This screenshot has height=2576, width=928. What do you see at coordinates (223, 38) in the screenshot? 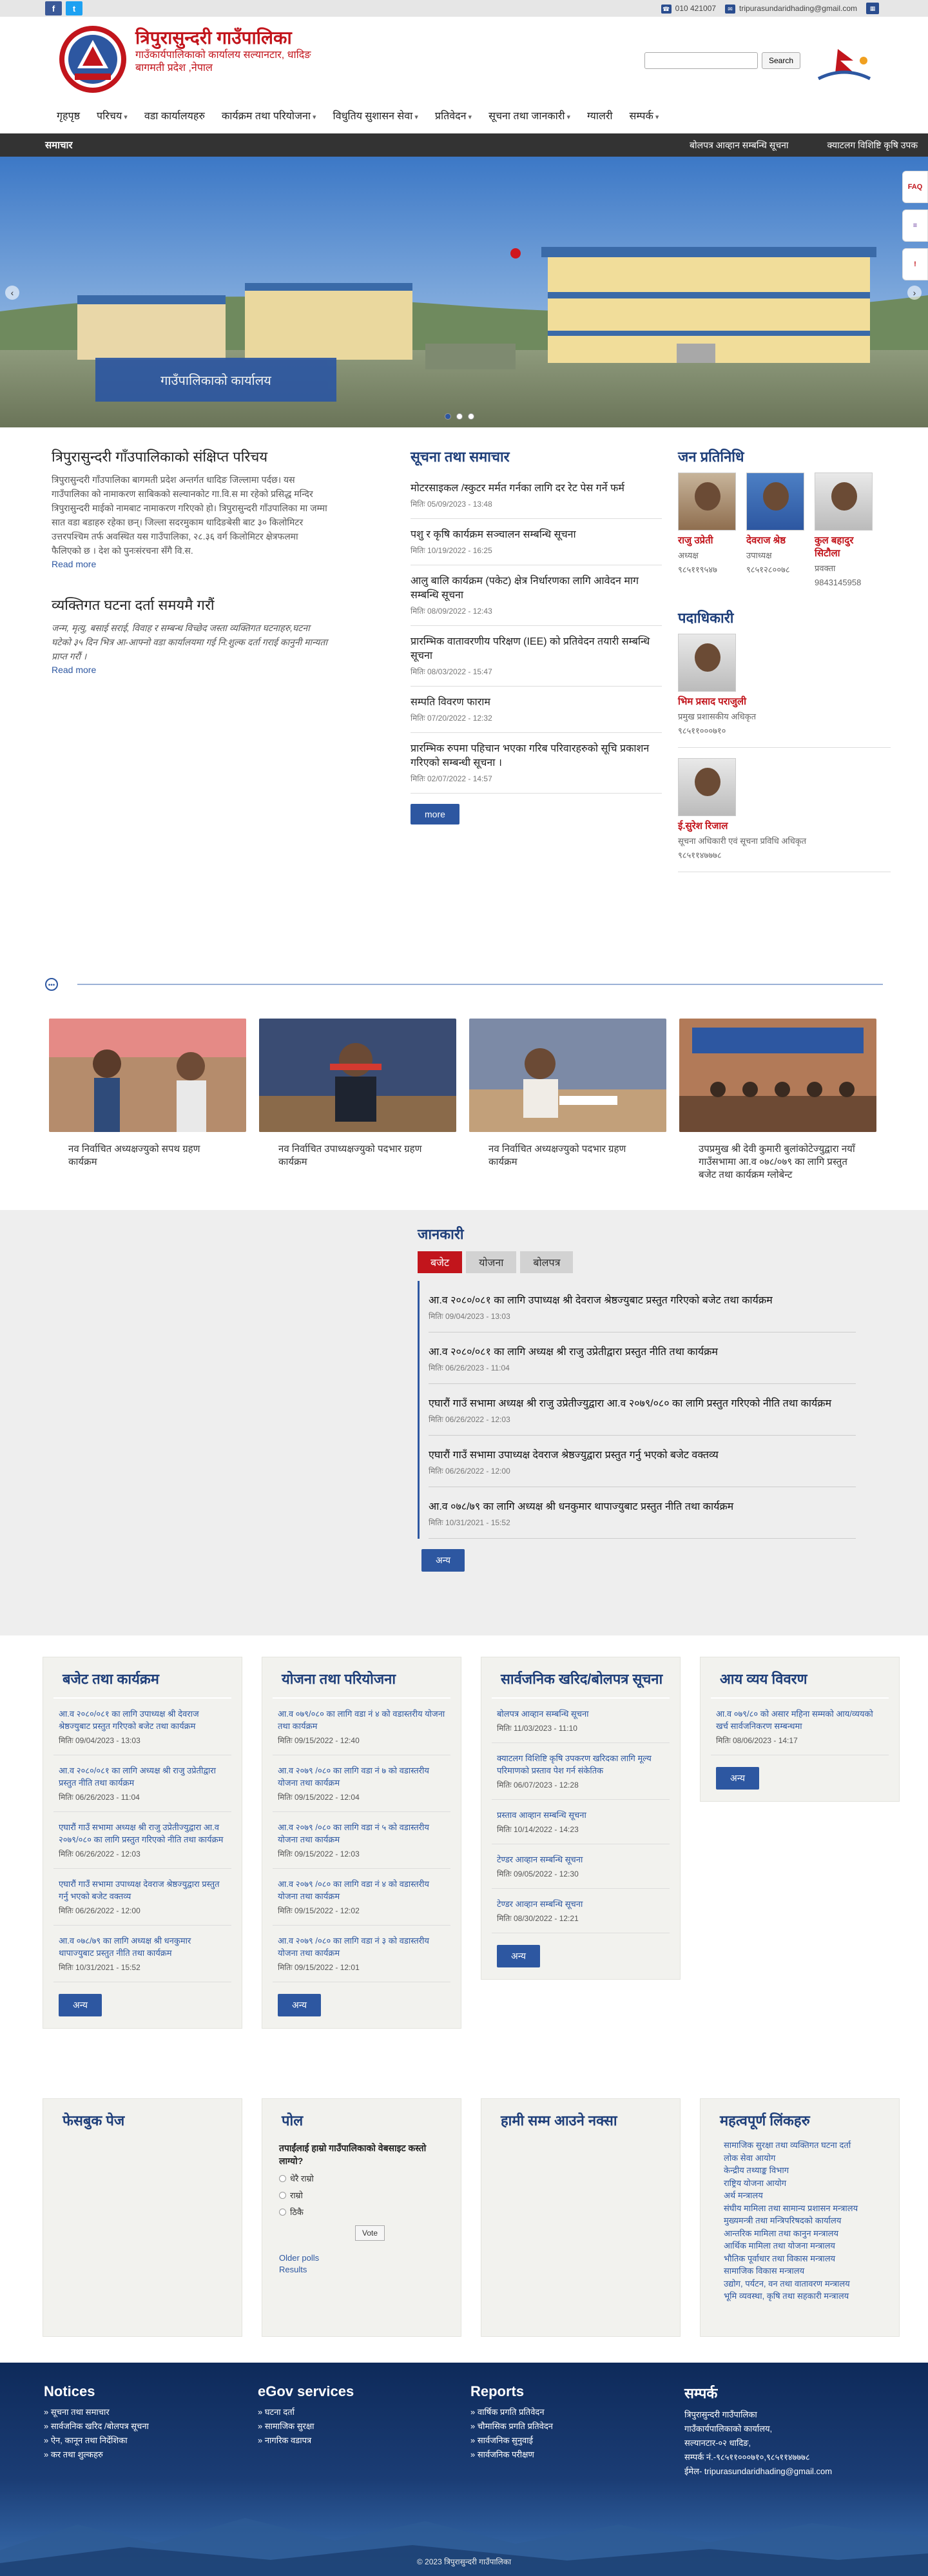
I see `site-title: त्रिपुरासुन्दरी गाउँपालिका` at bounding box center [223, 38].